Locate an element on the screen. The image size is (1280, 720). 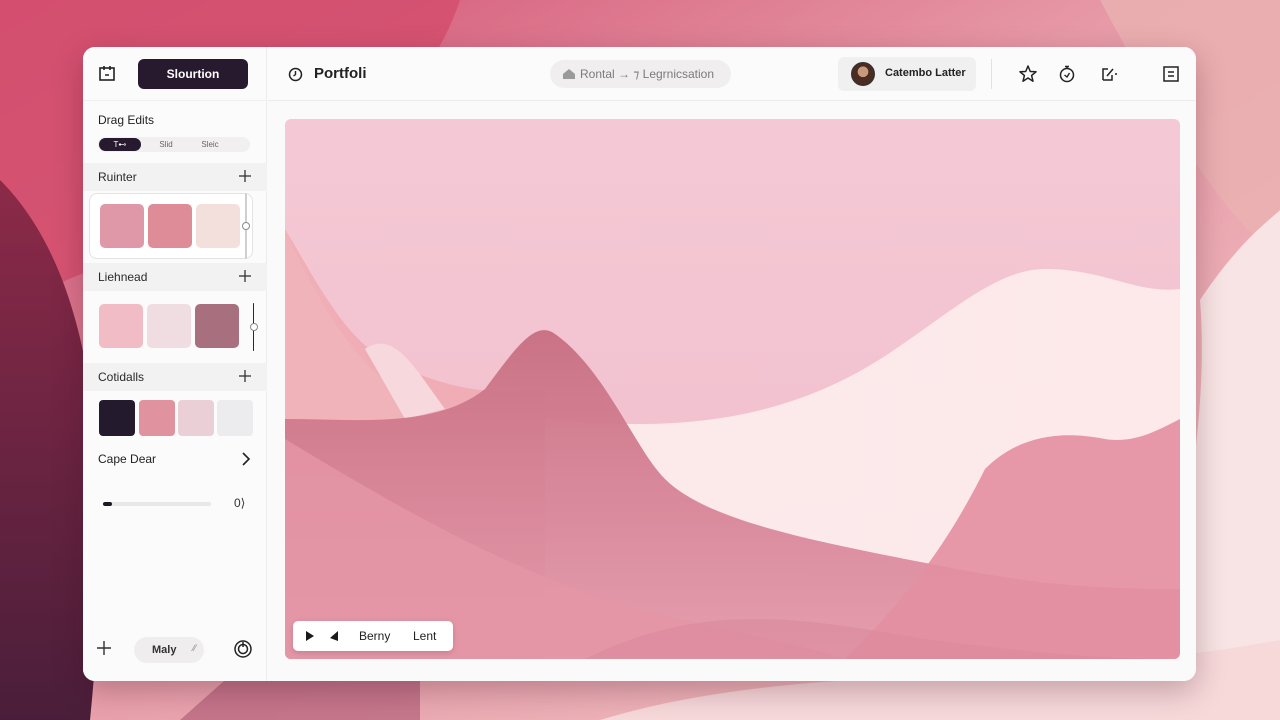
toolbar-label-berny: Berny is located at coordinates (374, 636).